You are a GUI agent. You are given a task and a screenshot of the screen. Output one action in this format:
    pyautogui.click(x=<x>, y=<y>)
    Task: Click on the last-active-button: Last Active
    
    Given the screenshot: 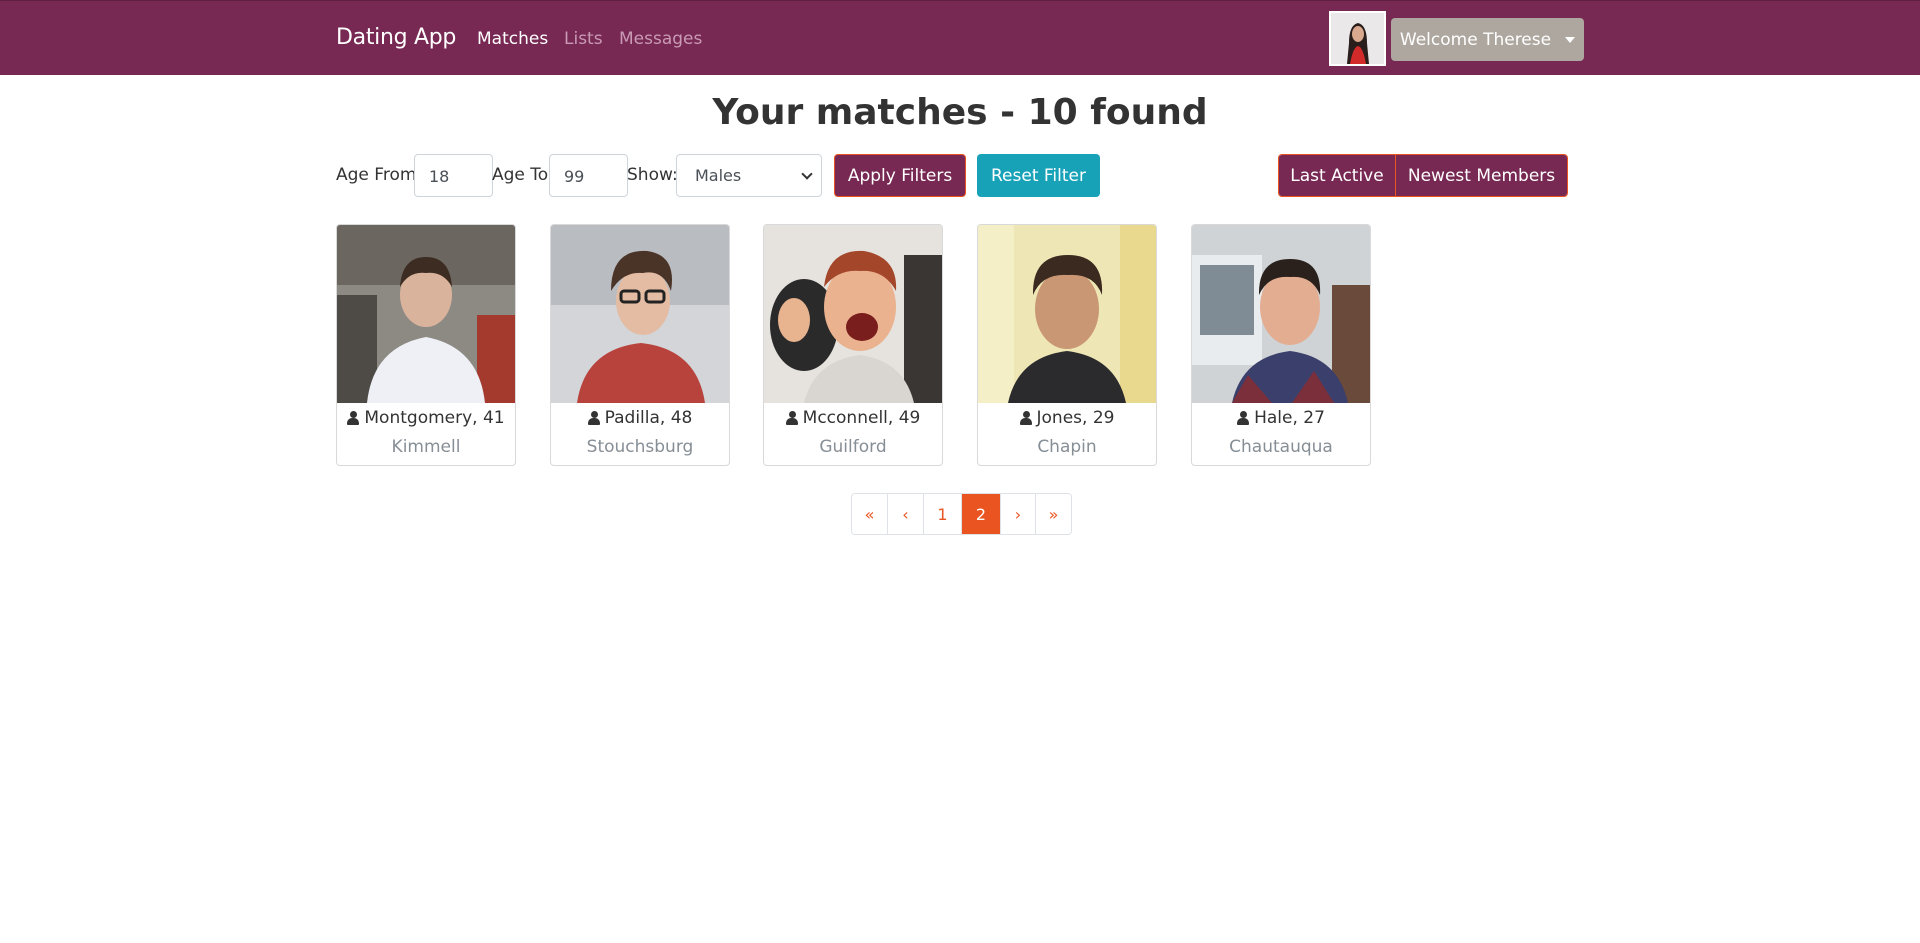 What is the action you would take?
    pyautogui.click(x=1337, y=175)
    